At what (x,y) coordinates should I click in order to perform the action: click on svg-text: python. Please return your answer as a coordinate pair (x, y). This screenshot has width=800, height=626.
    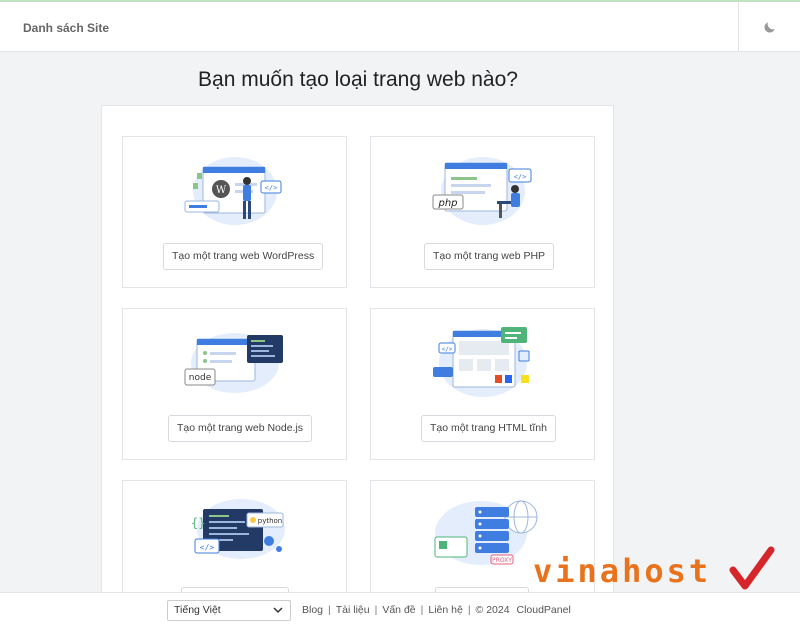
    Looking at the image, I should click on (270, 521).